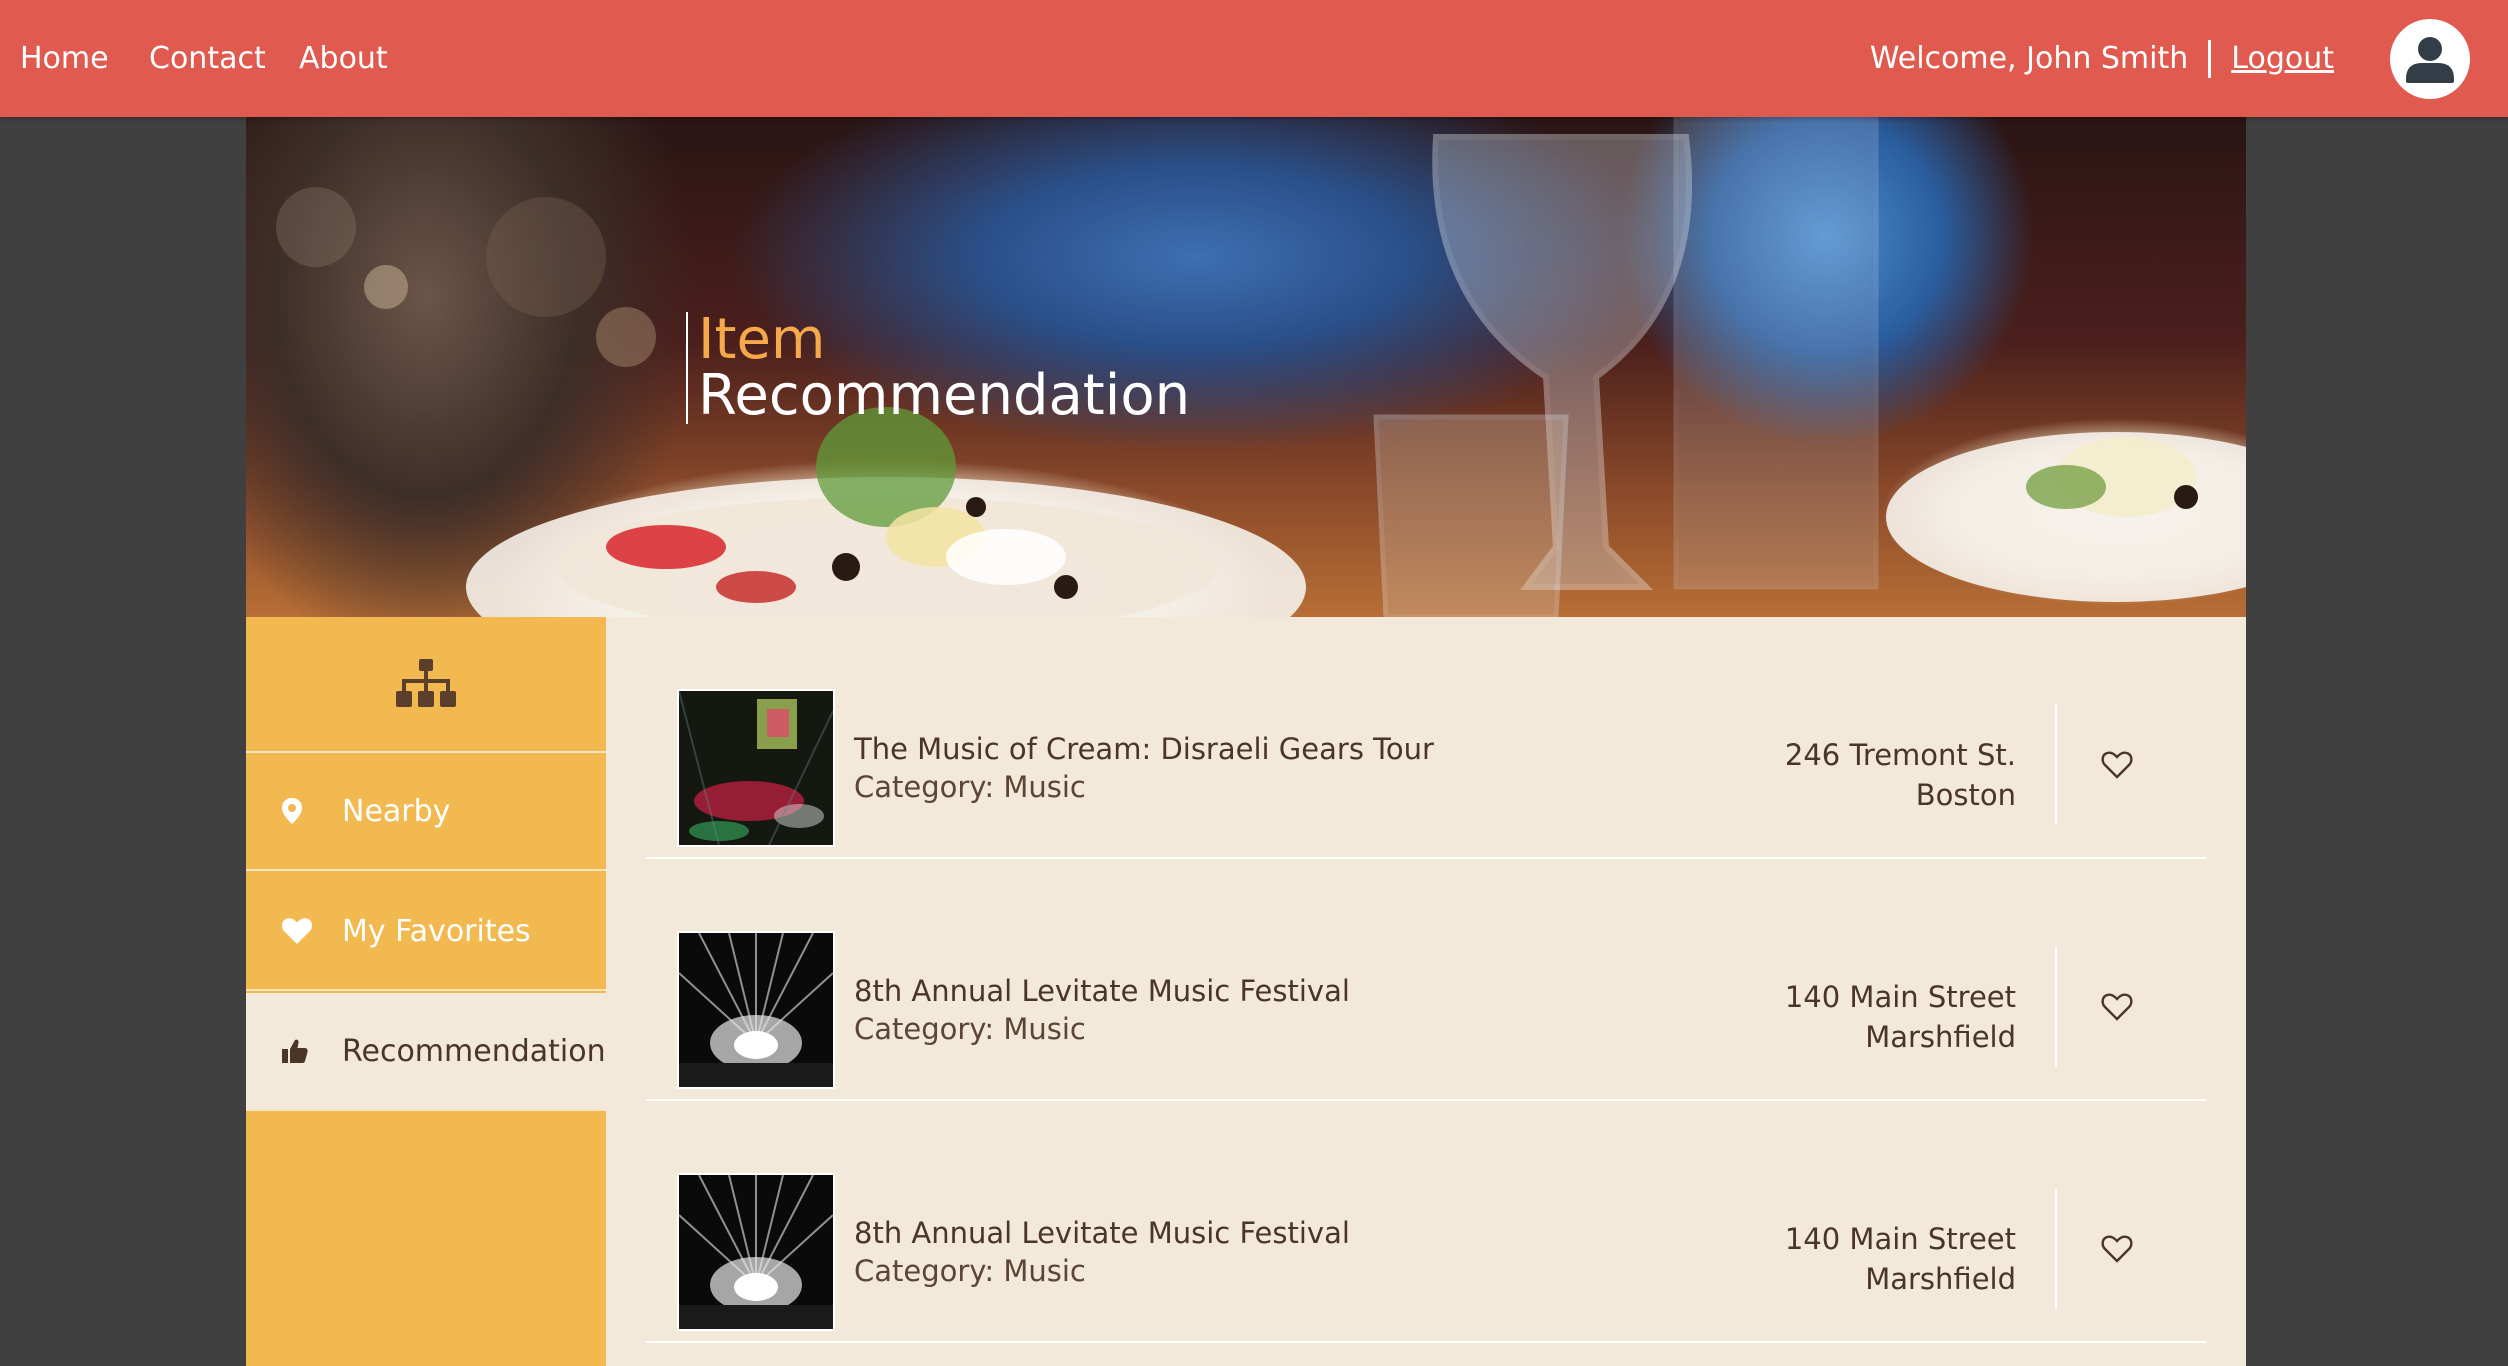 The image size is (2508, 1366). Describe the element at coordinates (297, 931) in the screenshot. I see `heart-icon` at that location.